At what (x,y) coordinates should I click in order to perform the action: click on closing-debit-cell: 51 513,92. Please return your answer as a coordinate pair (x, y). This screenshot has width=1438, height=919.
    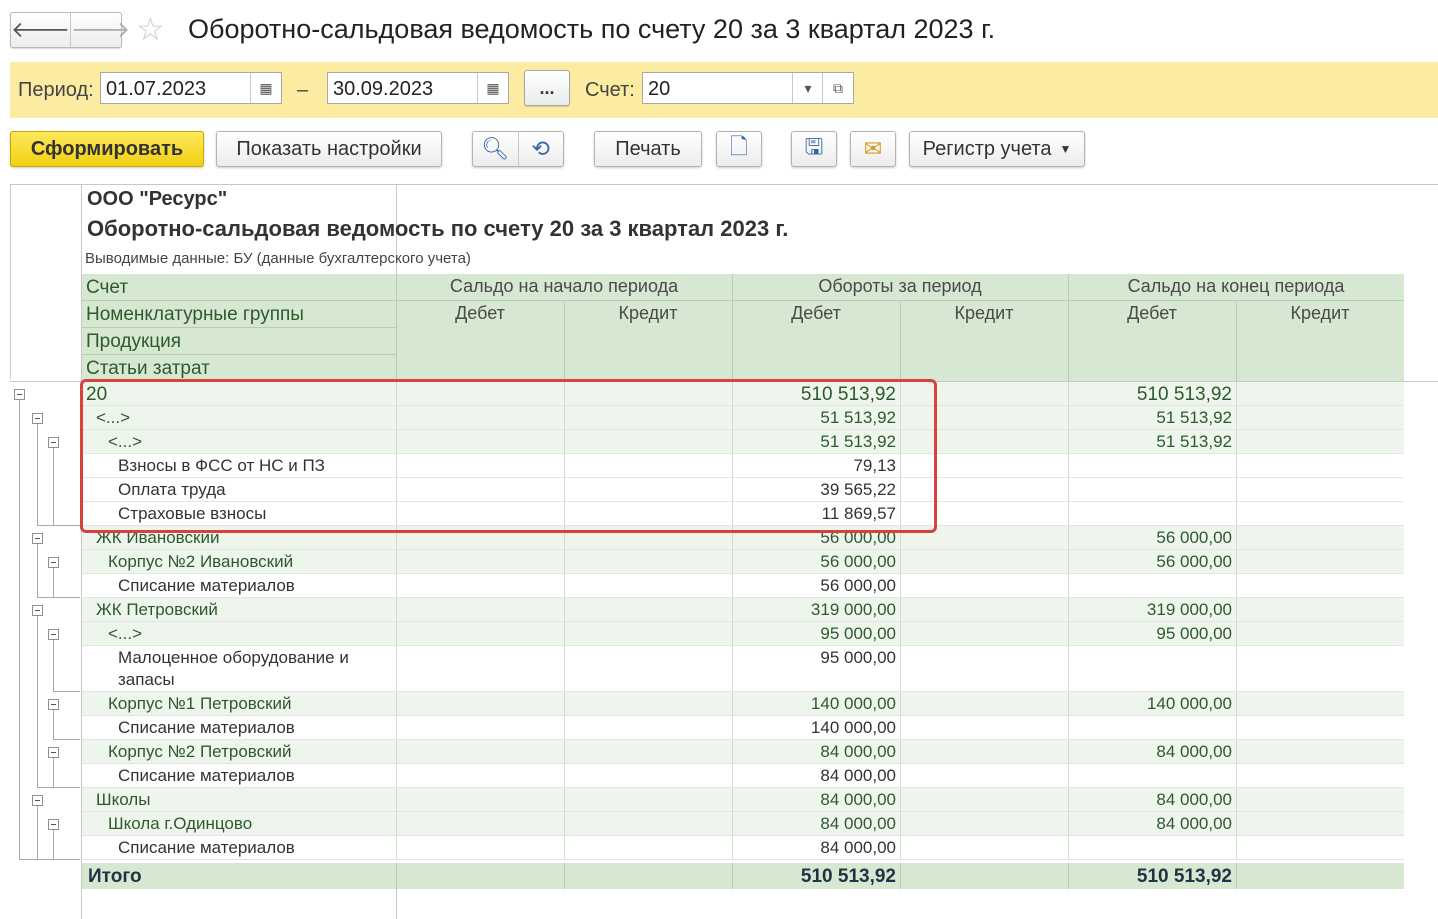
    Looking at the image, I should click on (1194, 417).